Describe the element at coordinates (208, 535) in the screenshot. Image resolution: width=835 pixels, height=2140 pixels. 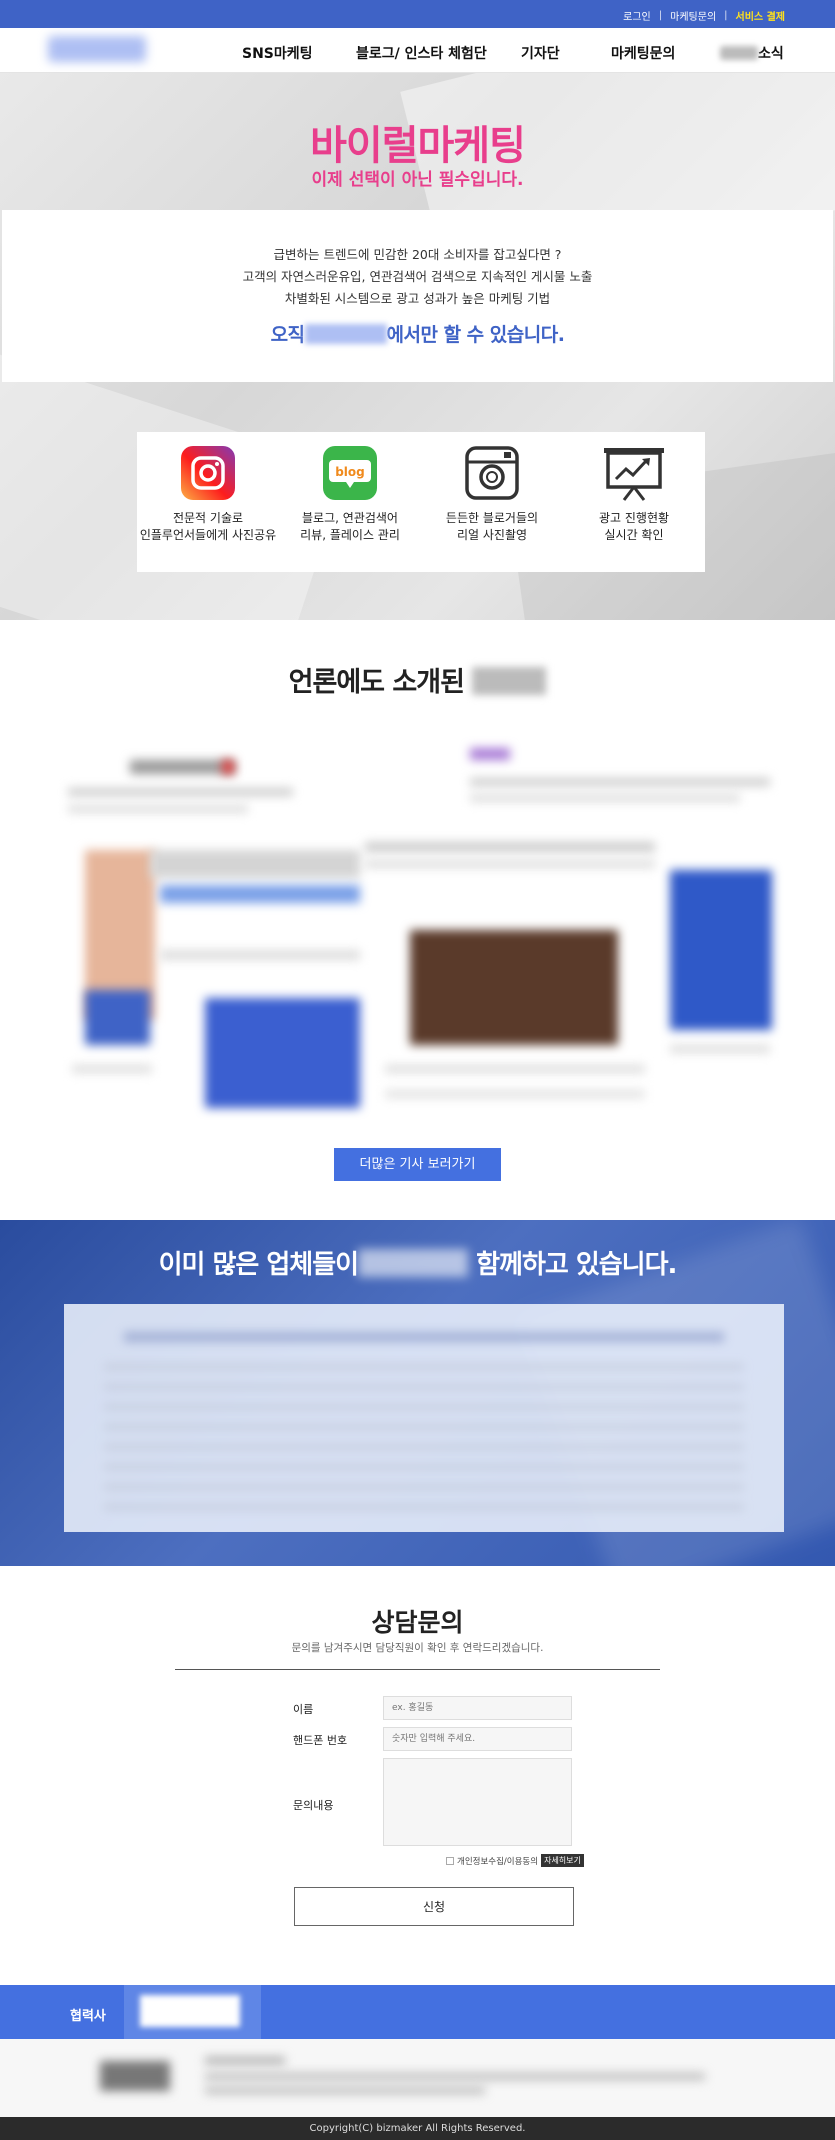
I see `feature-line: 인플루언서들에게 사진공유` at that location.